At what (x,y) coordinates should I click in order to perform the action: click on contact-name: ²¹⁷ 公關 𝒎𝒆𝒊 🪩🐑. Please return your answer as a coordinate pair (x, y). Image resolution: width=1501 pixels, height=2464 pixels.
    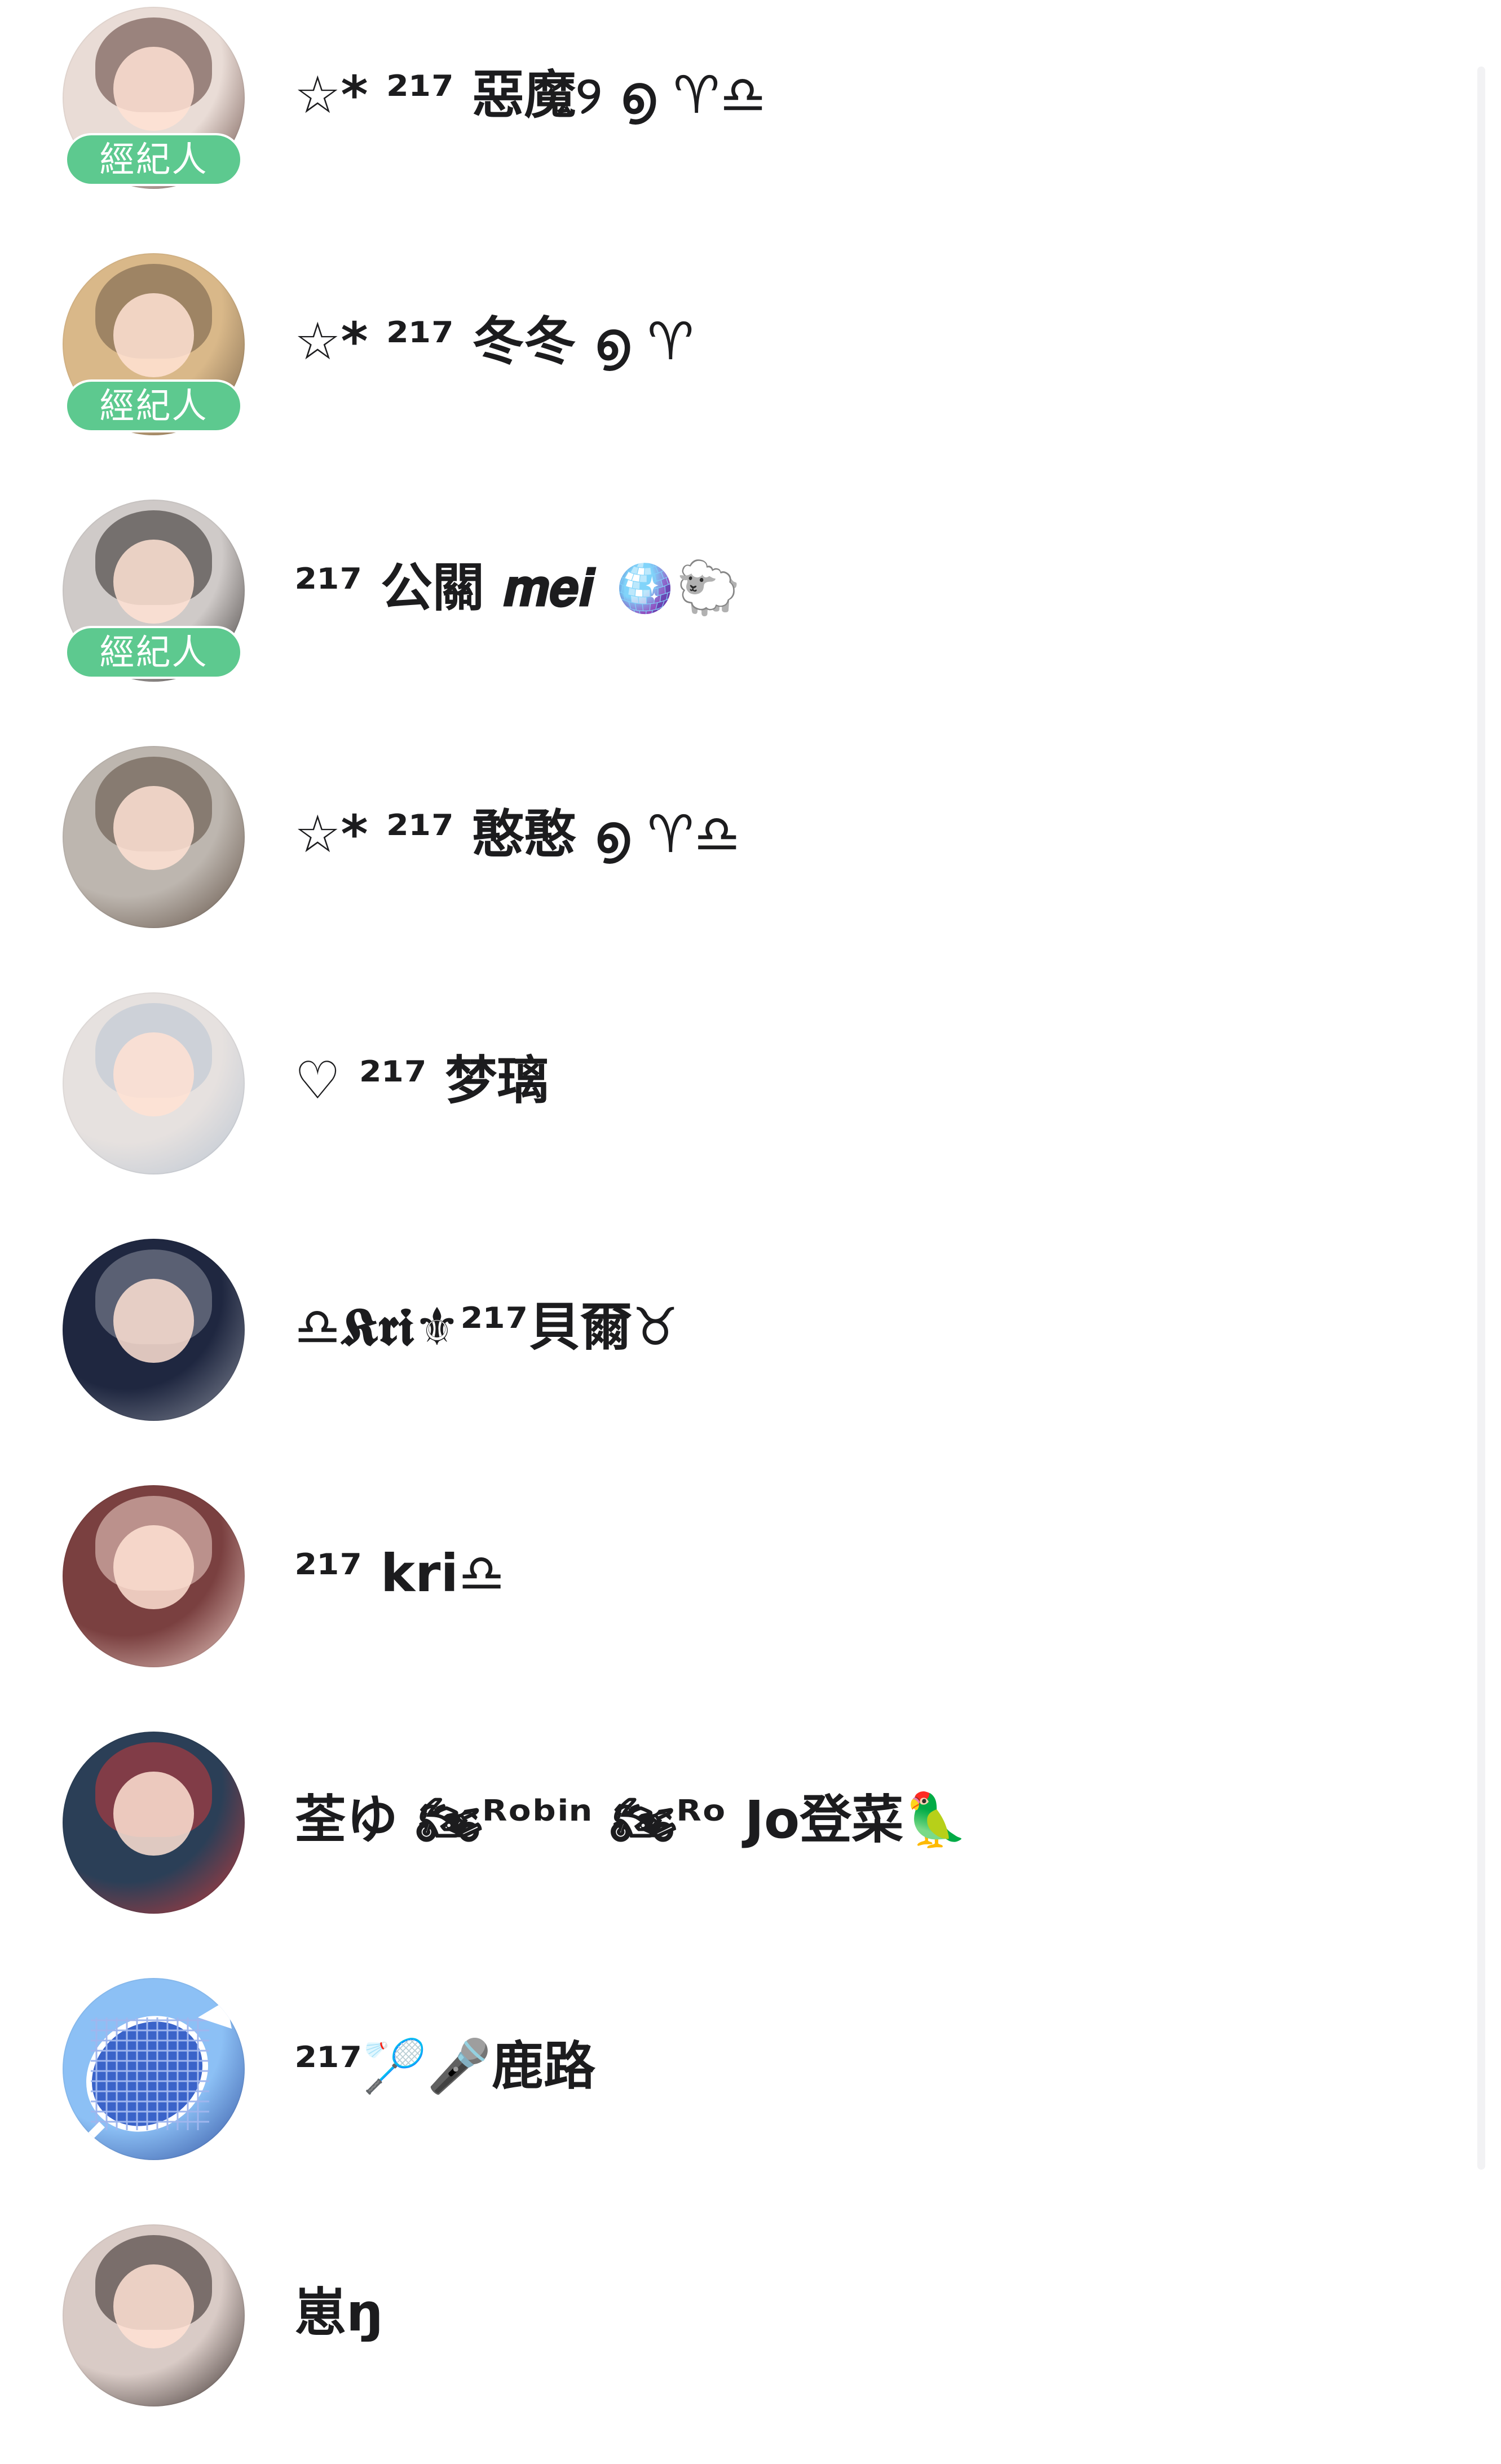
    Looking at the image, I should click on (517, 588).